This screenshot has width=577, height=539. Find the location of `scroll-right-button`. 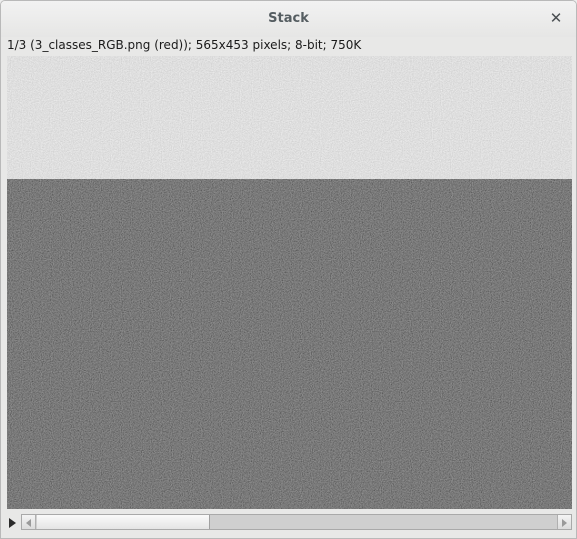

scroll-right-button is located at coordinates (564, 522).